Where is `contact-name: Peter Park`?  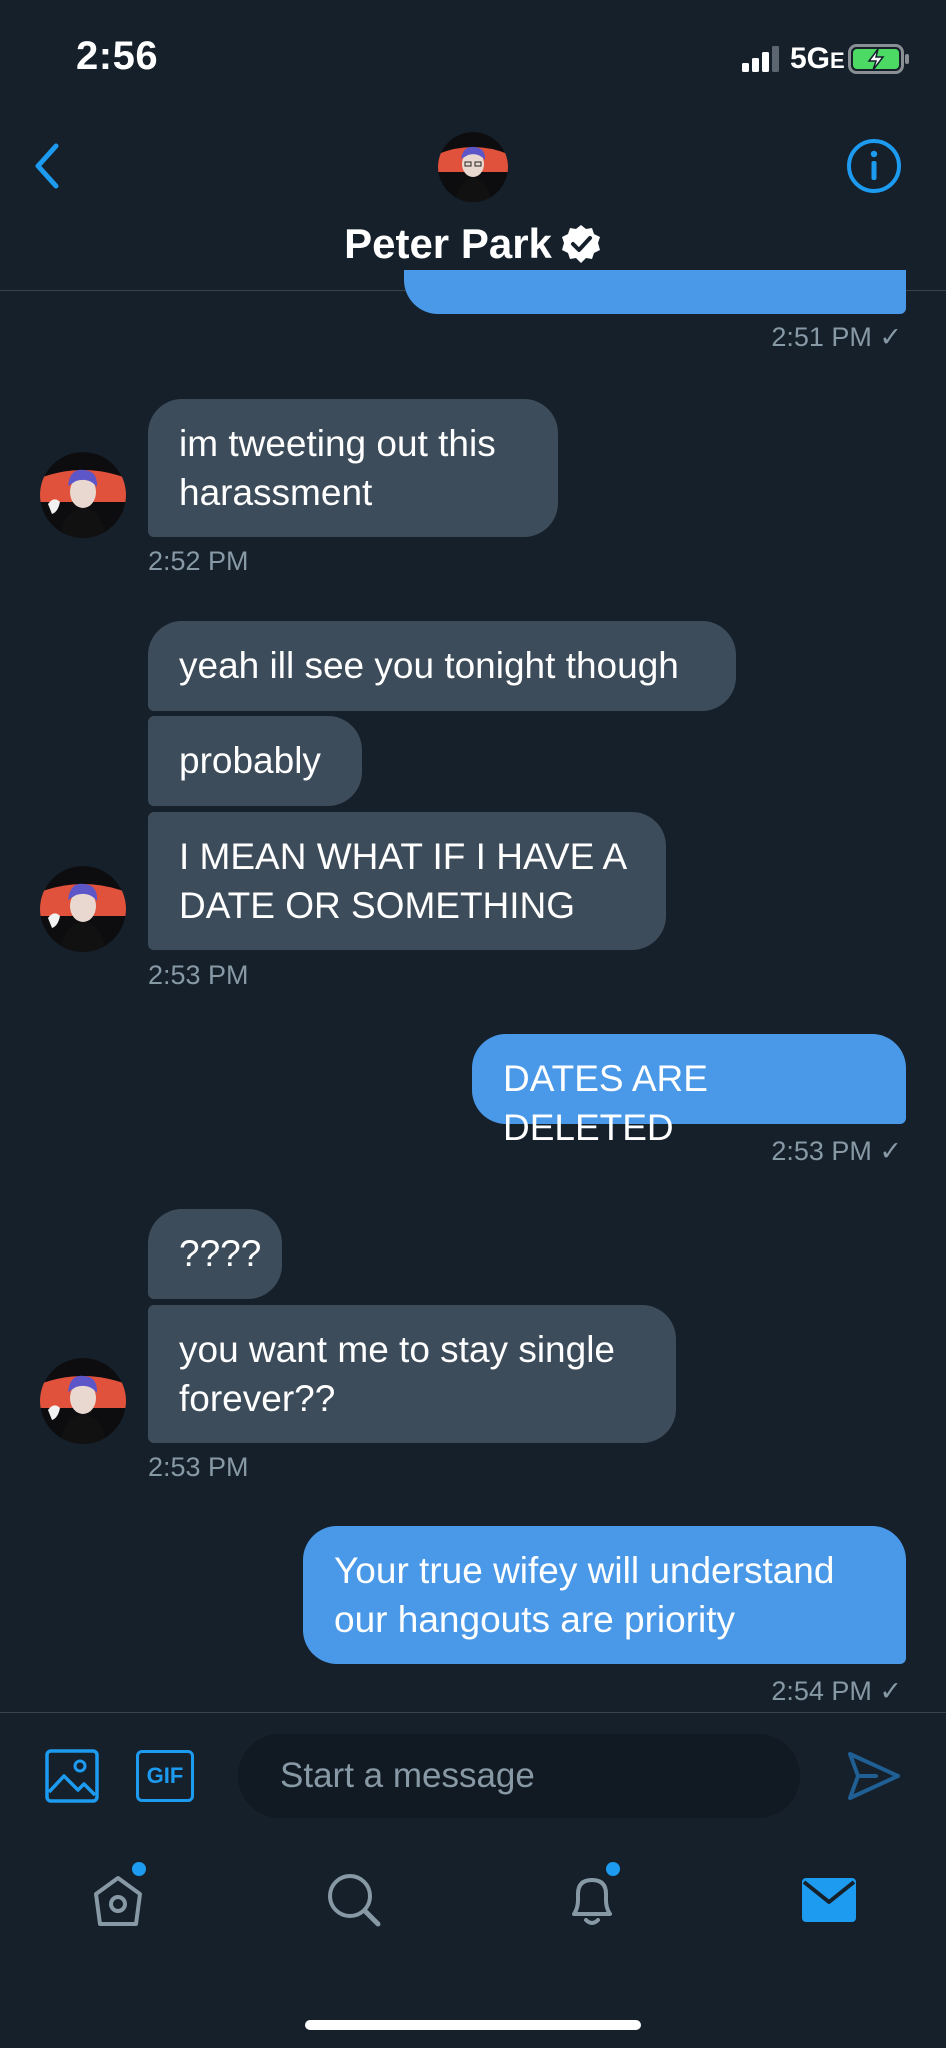 contact-name: Peter Park is located at coordinates (448, 243).